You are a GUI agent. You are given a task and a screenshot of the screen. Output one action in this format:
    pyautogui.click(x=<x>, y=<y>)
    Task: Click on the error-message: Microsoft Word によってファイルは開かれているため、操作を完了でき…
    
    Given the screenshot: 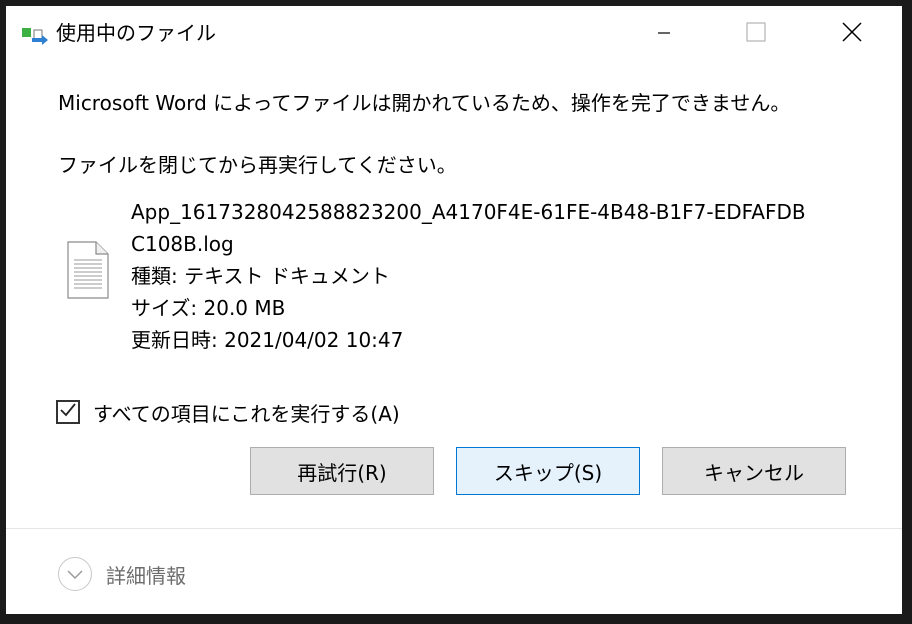 What is the action you would take?
    pyautogui.click(x=424, y=103)
    